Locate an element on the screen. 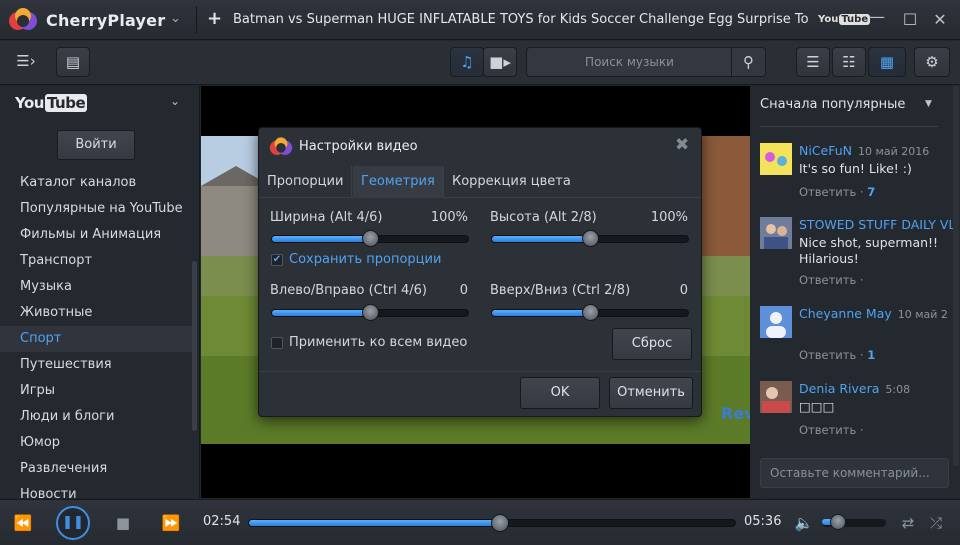  comment-author: STOWED STUFF DAILY VL is located at coordinates (877, 224).